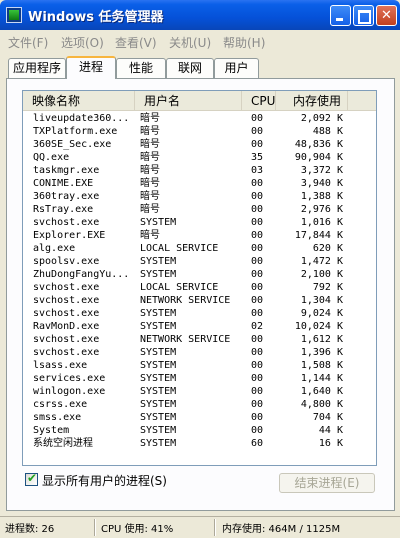 The image size is (400, 538). I want to click on status-process-count: 进程数: 26, so click(30, 529).